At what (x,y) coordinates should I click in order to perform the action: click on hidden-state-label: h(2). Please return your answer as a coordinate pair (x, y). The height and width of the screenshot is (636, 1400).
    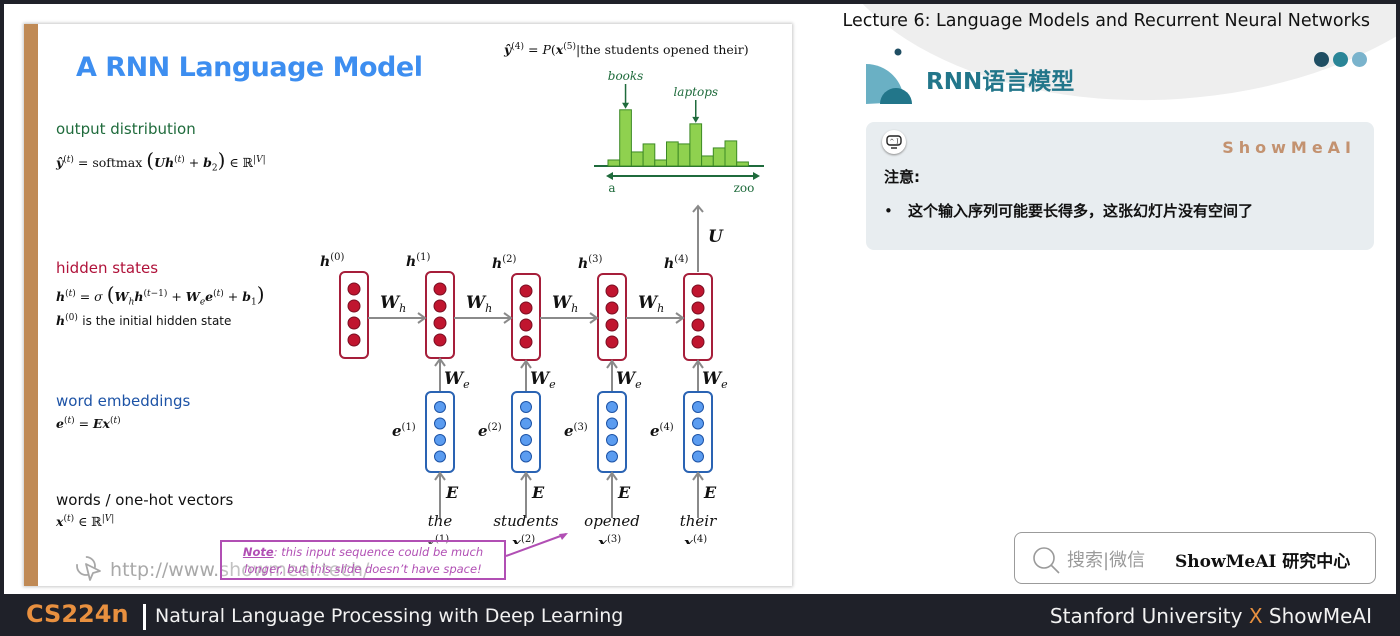
    Looking at the image, I should click on (504, 263).